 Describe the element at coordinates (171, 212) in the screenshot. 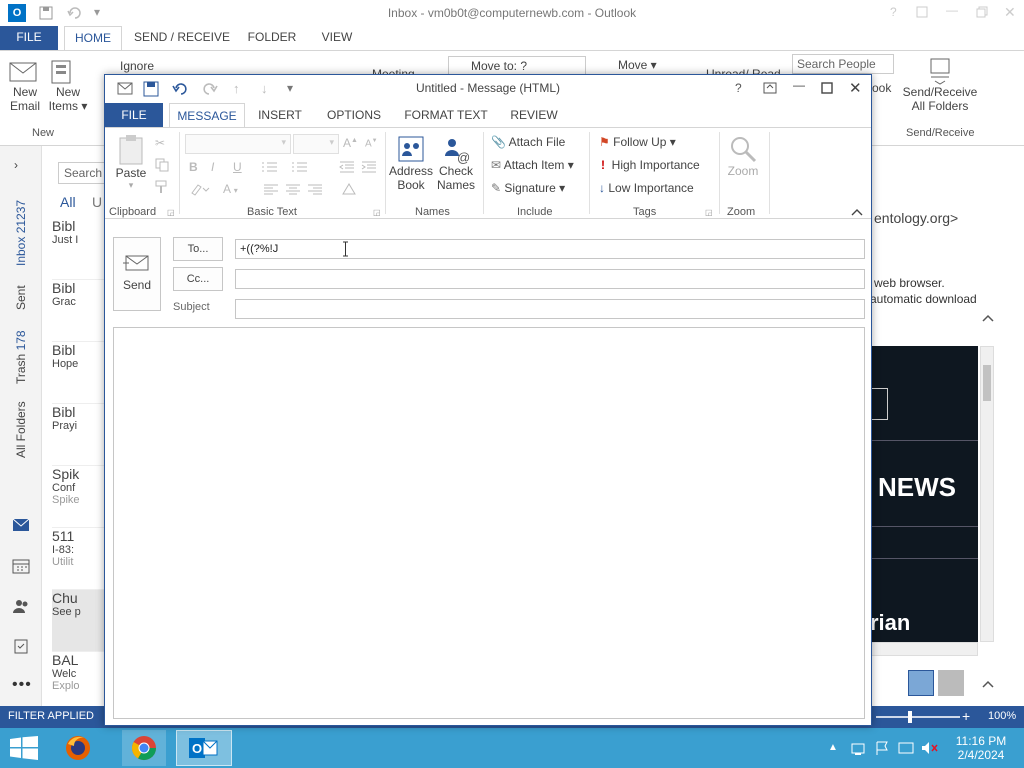

I see `clipboard-launcher-icon: ◲` at that location.